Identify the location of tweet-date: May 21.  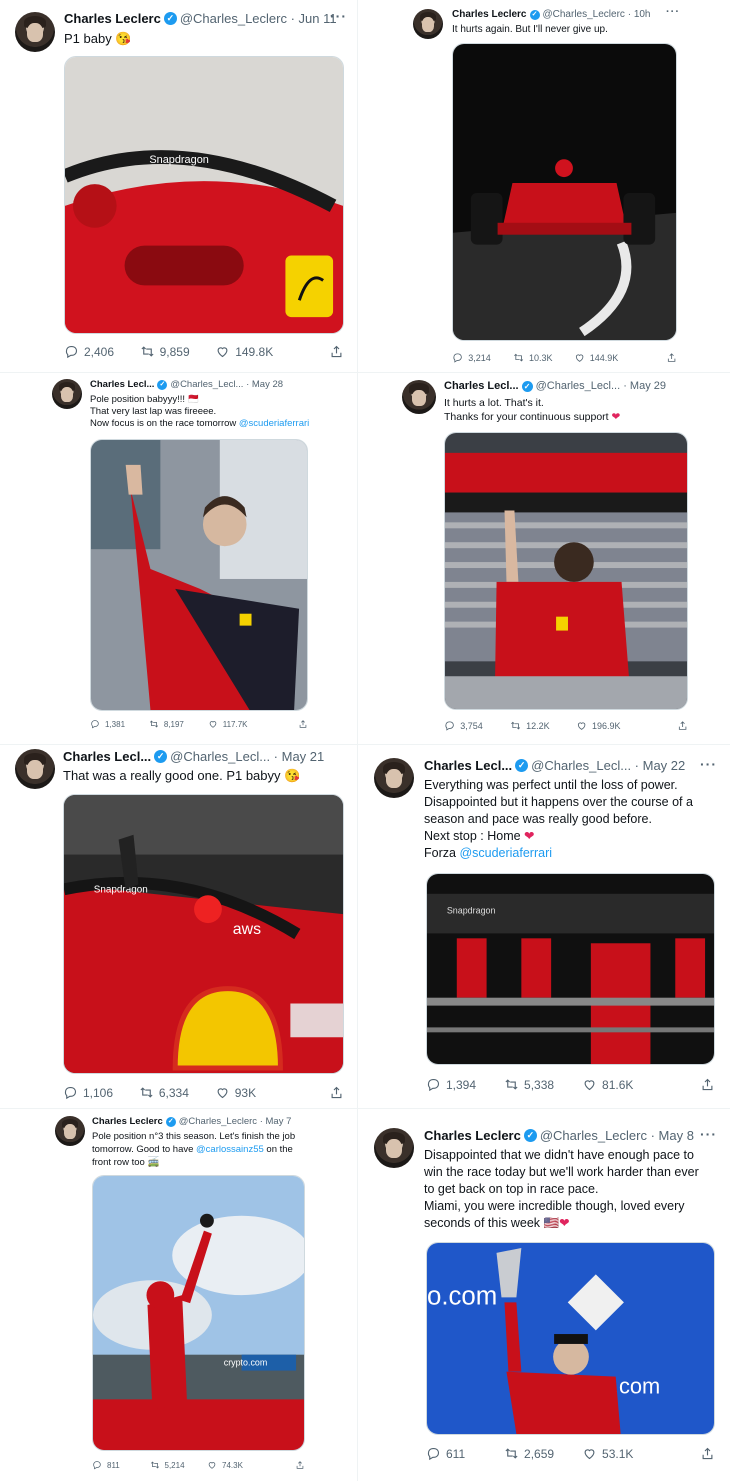
(303, 756).